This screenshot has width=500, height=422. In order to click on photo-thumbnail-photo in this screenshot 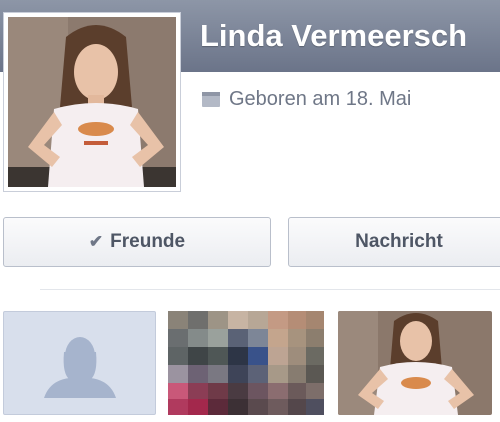, I will do `click(415, 363)`.